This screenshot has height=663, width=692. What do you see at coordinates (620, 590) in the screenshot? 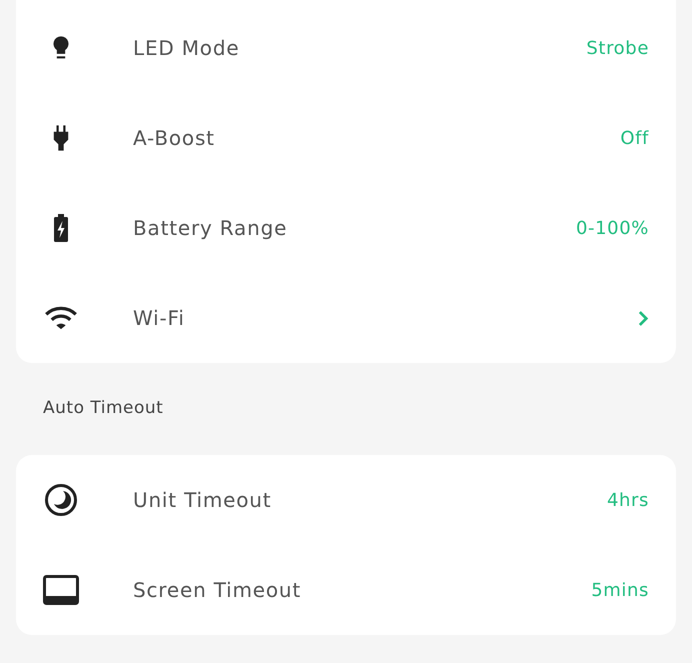
I see `setting-value: 5mins` at bounding box center [620, 590].